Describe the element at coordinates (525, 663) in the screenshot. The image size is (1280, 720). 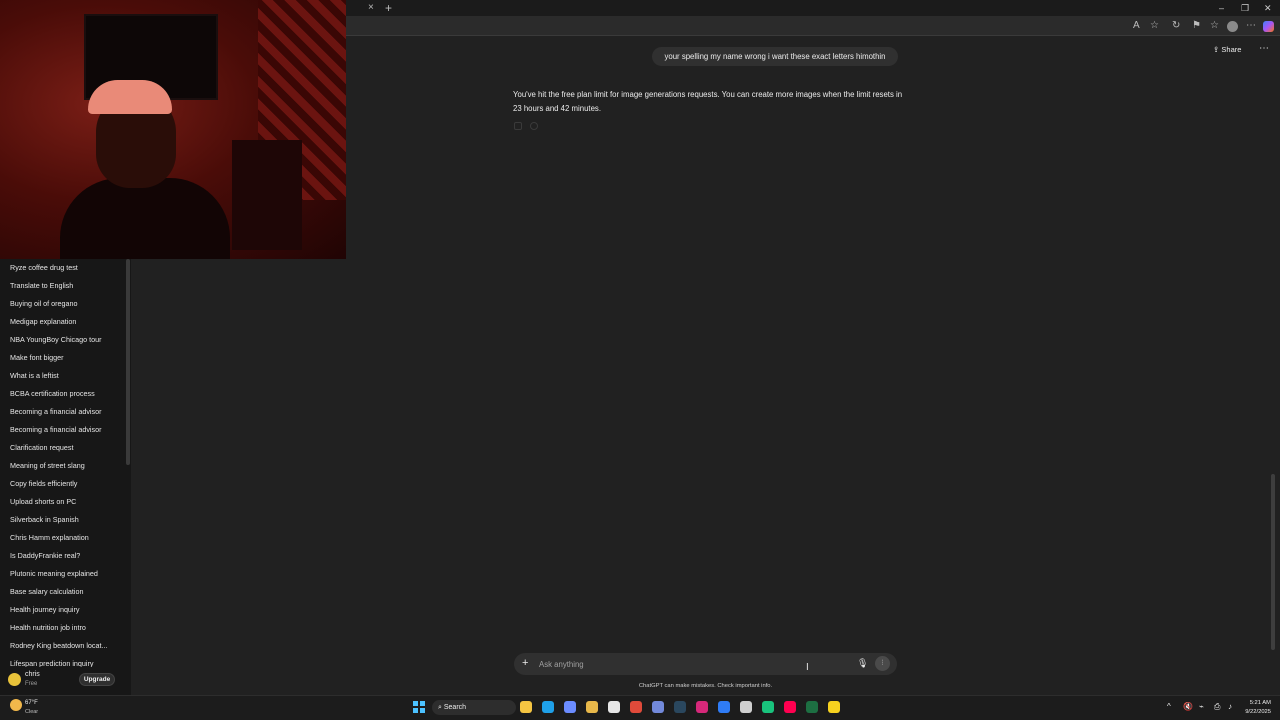
I see `attach-plus-icon: +` at that location.